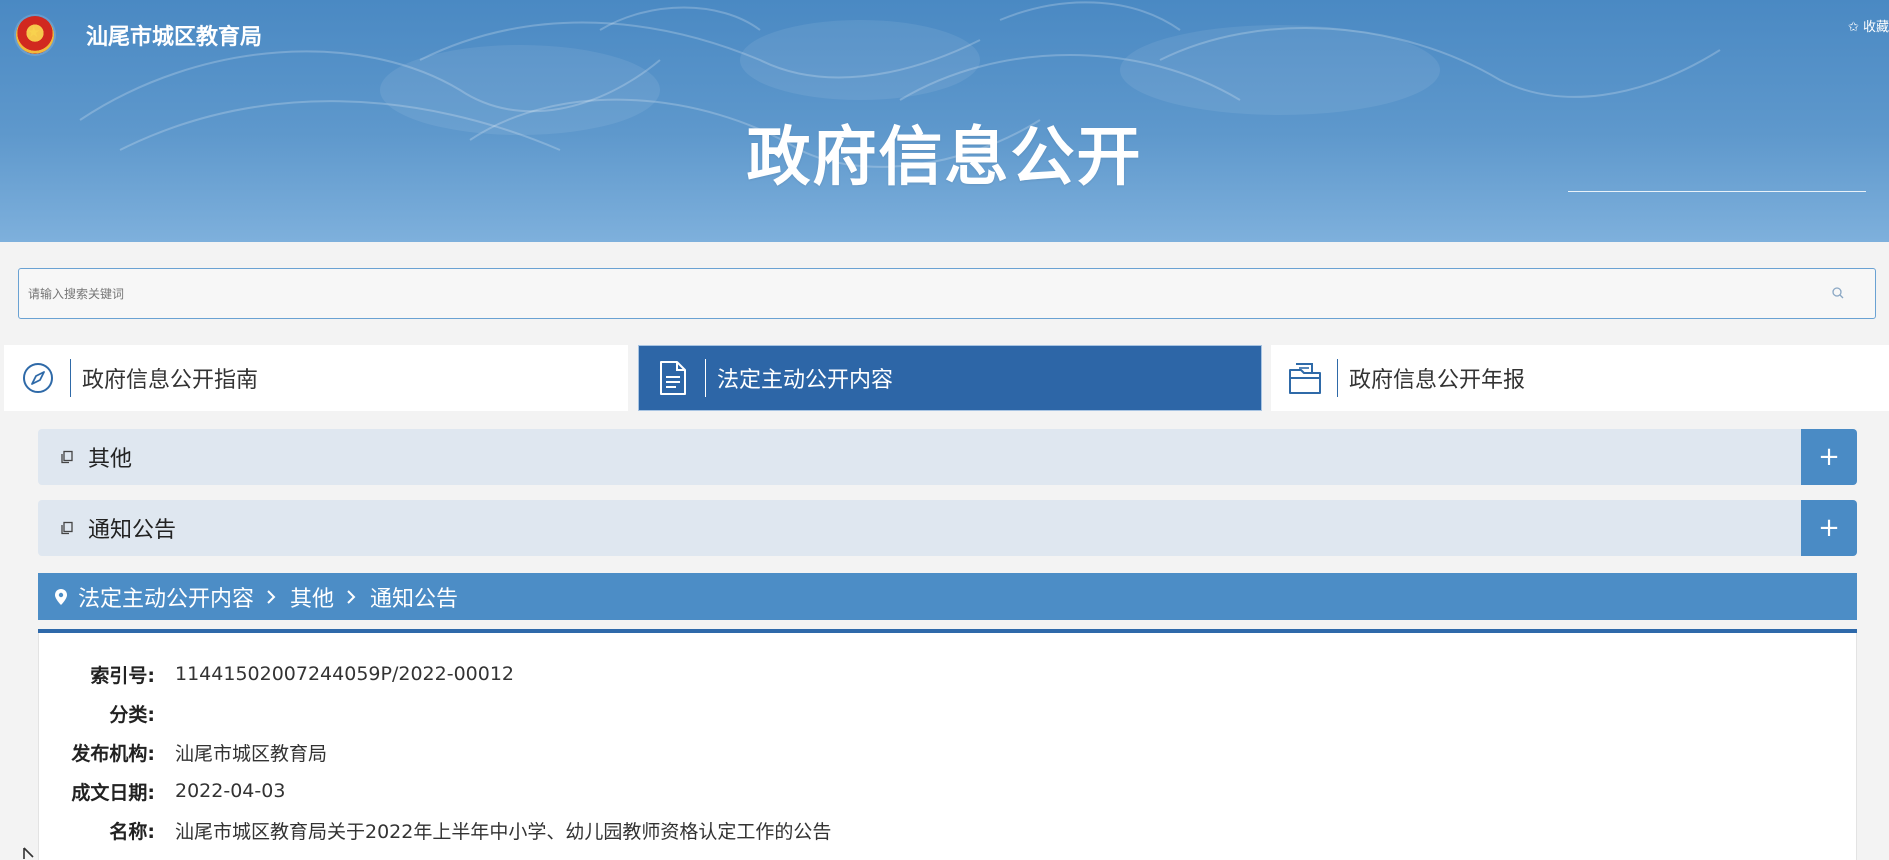 This screenshot has width=1889, height=860. Describe the element at coordinates (503, 831) in the screenshot. I see `metadata-value: 汕尾市城区教育局关于2022年上半年中小学、幼儿园教师资格认定工作的公告` at that location.